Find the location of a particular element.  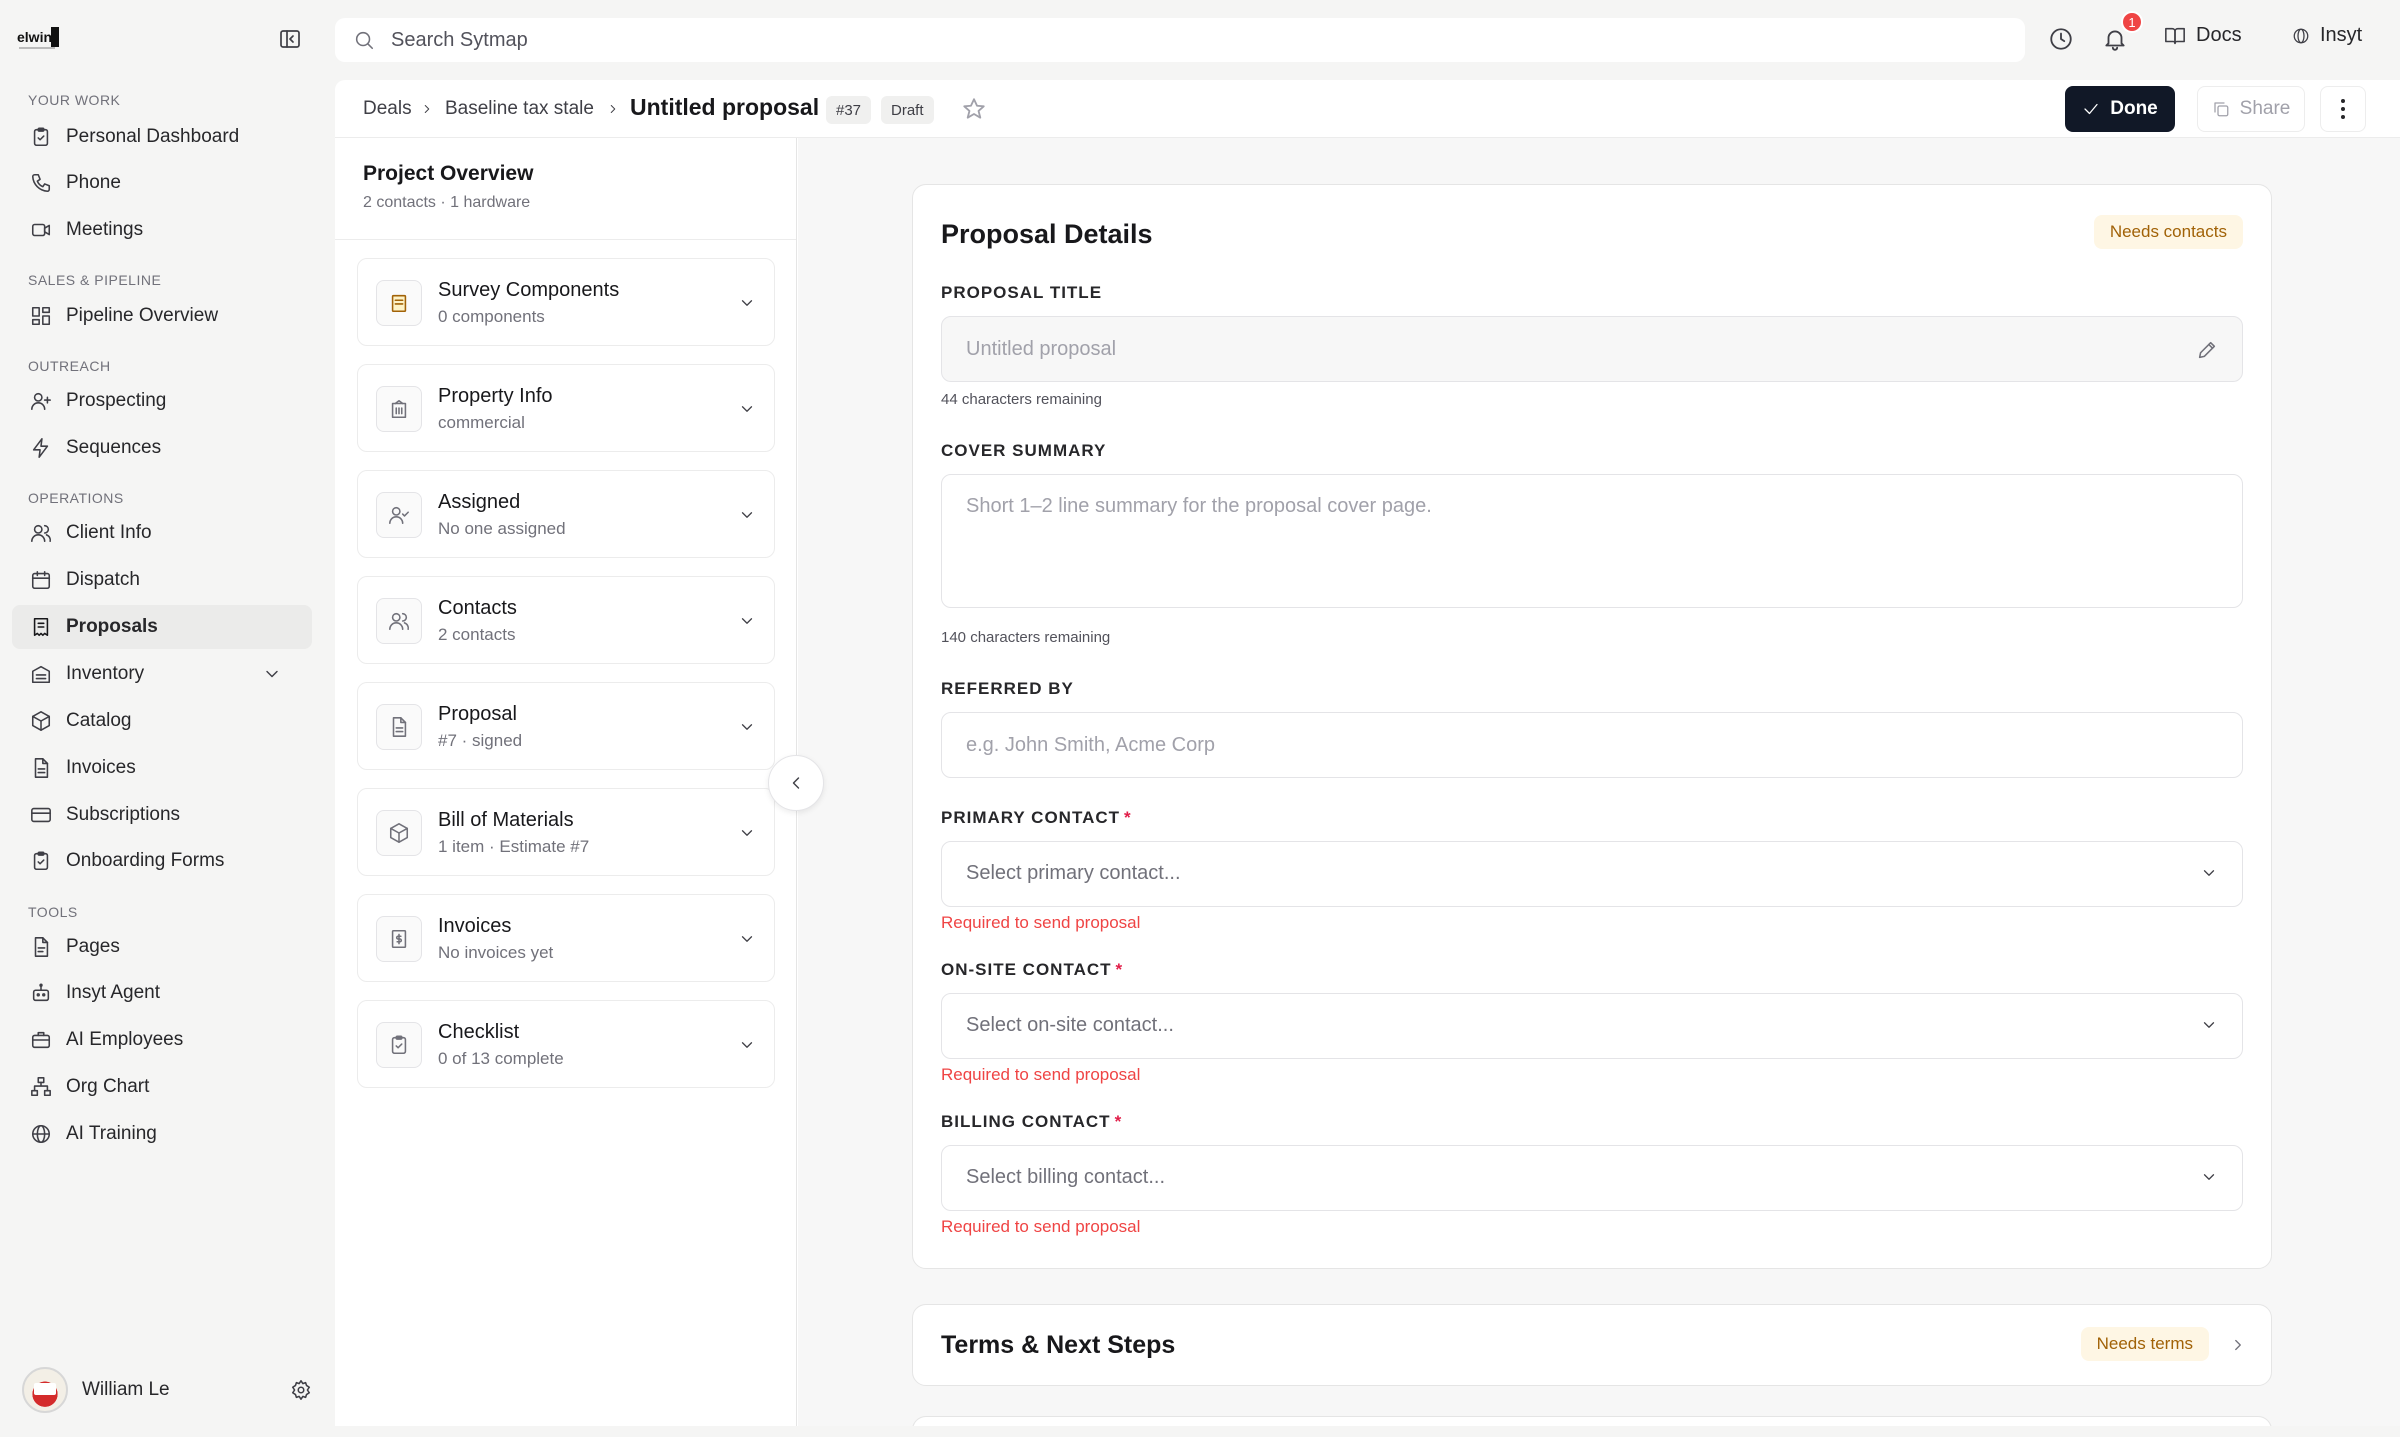

accordion-subtitle: commercial is located at coordinates (481, 422).